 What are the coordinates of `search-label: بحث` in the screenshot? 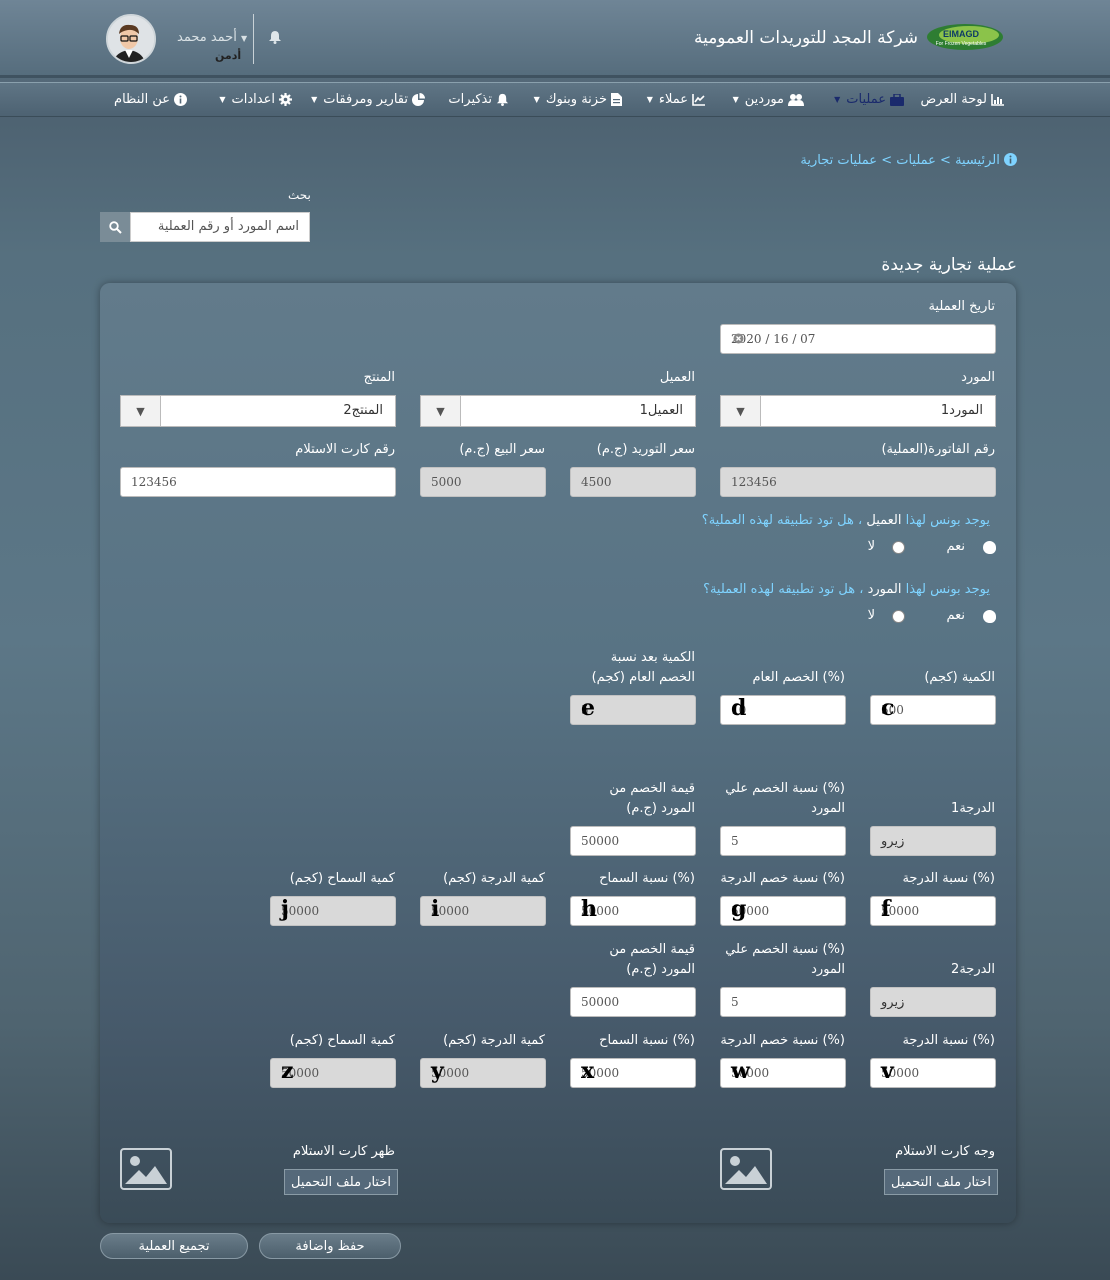 It's located at (299, 195).